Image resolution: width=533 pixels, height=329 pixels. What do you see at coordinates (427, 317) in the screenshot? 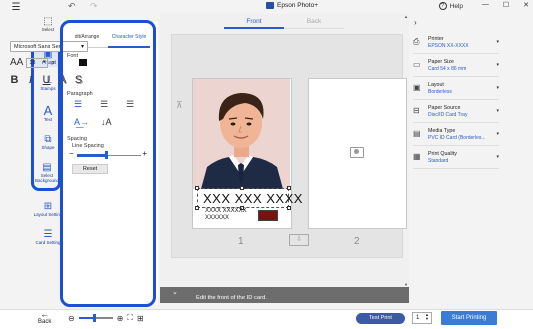
I see `stepper-arrows-icon: ▲ ▼` at bounding box center [427, 317].